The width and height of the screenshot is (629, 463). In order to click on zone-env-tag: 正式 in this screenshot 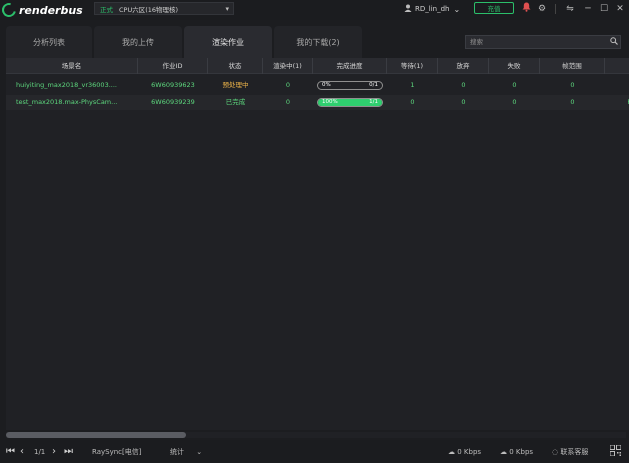, I will do `click(106, 9)`.